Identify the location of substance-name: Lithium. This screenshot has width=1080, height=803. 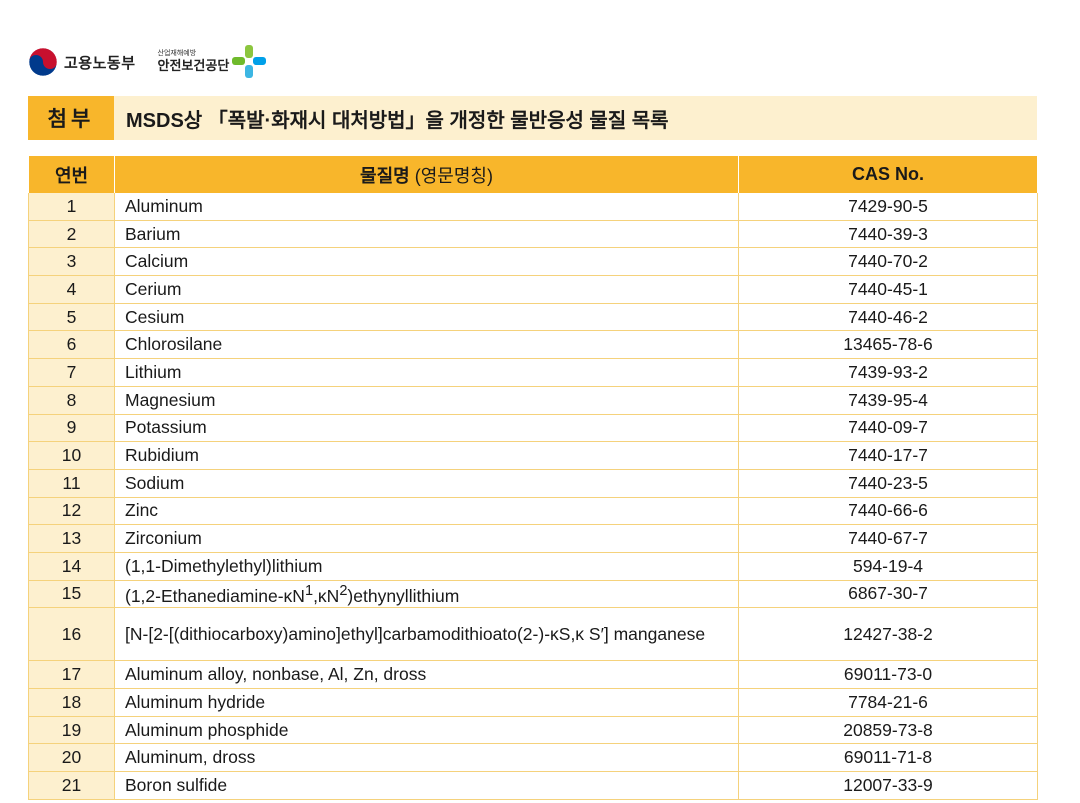
(426, 372).